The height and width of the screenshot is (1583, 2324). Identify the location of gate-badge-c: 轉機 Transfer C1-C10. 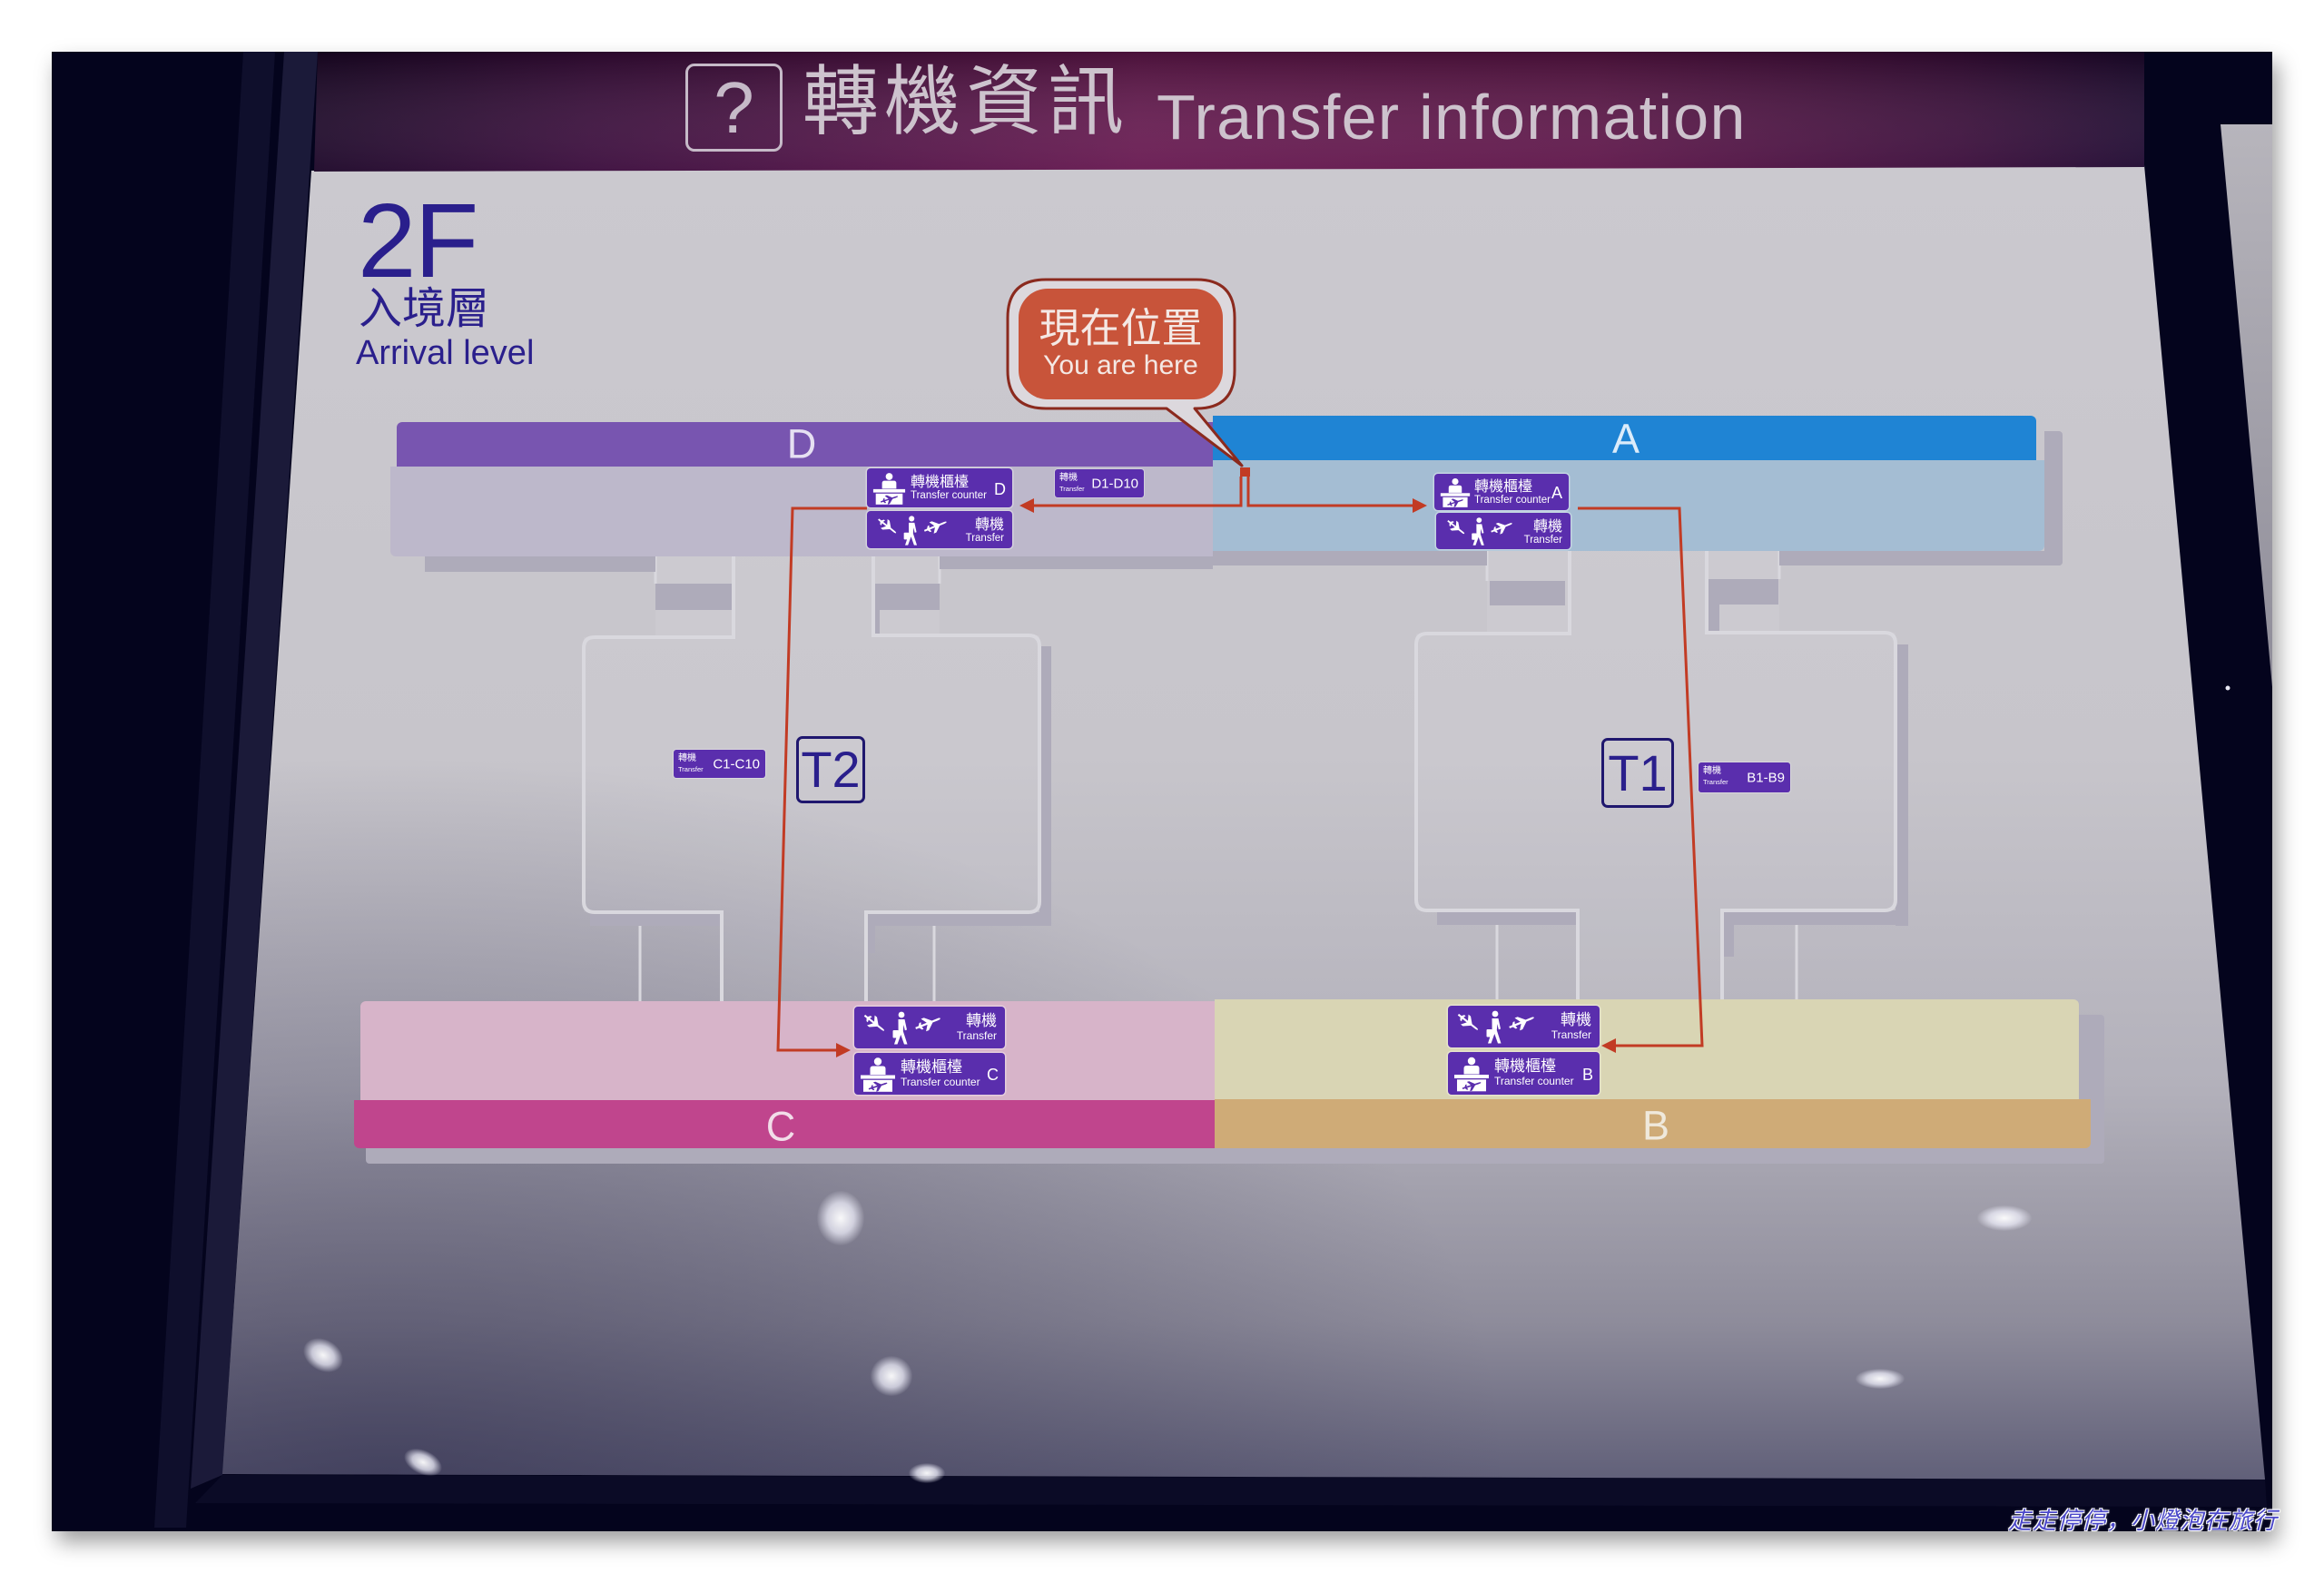
(719, 764).